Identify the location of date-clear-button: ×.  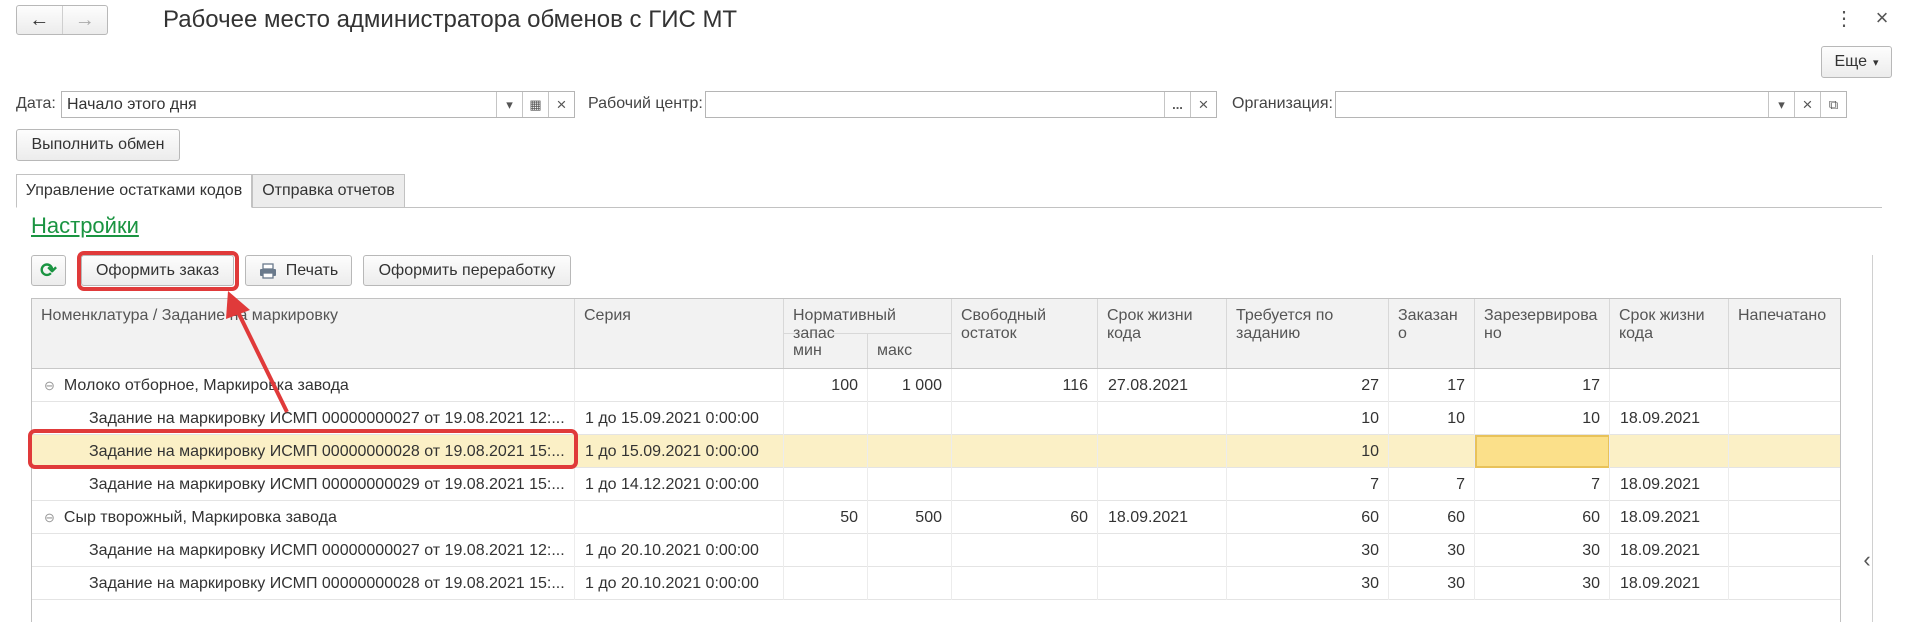
(561, 104).